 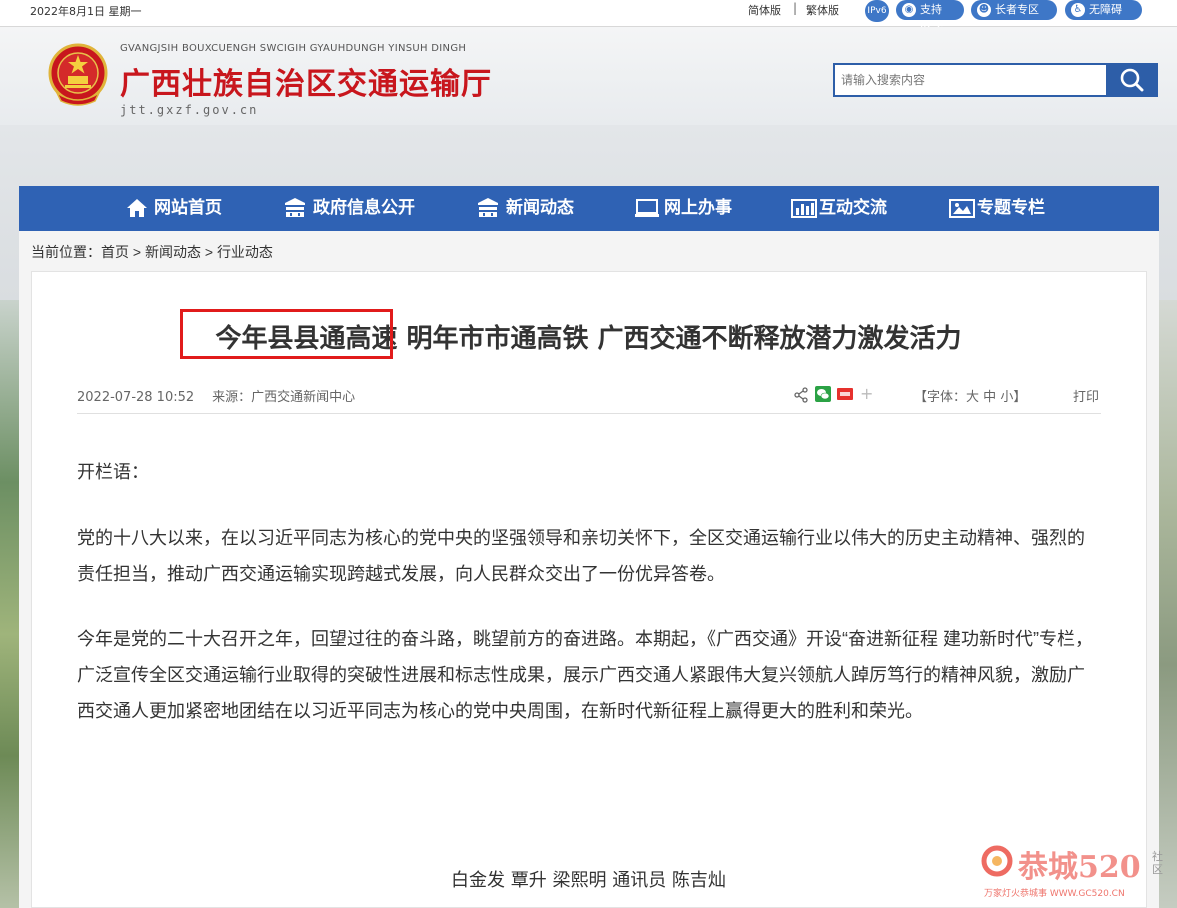 I want to click on breadcrumb-home: 首页, so click(x=115, y=252).